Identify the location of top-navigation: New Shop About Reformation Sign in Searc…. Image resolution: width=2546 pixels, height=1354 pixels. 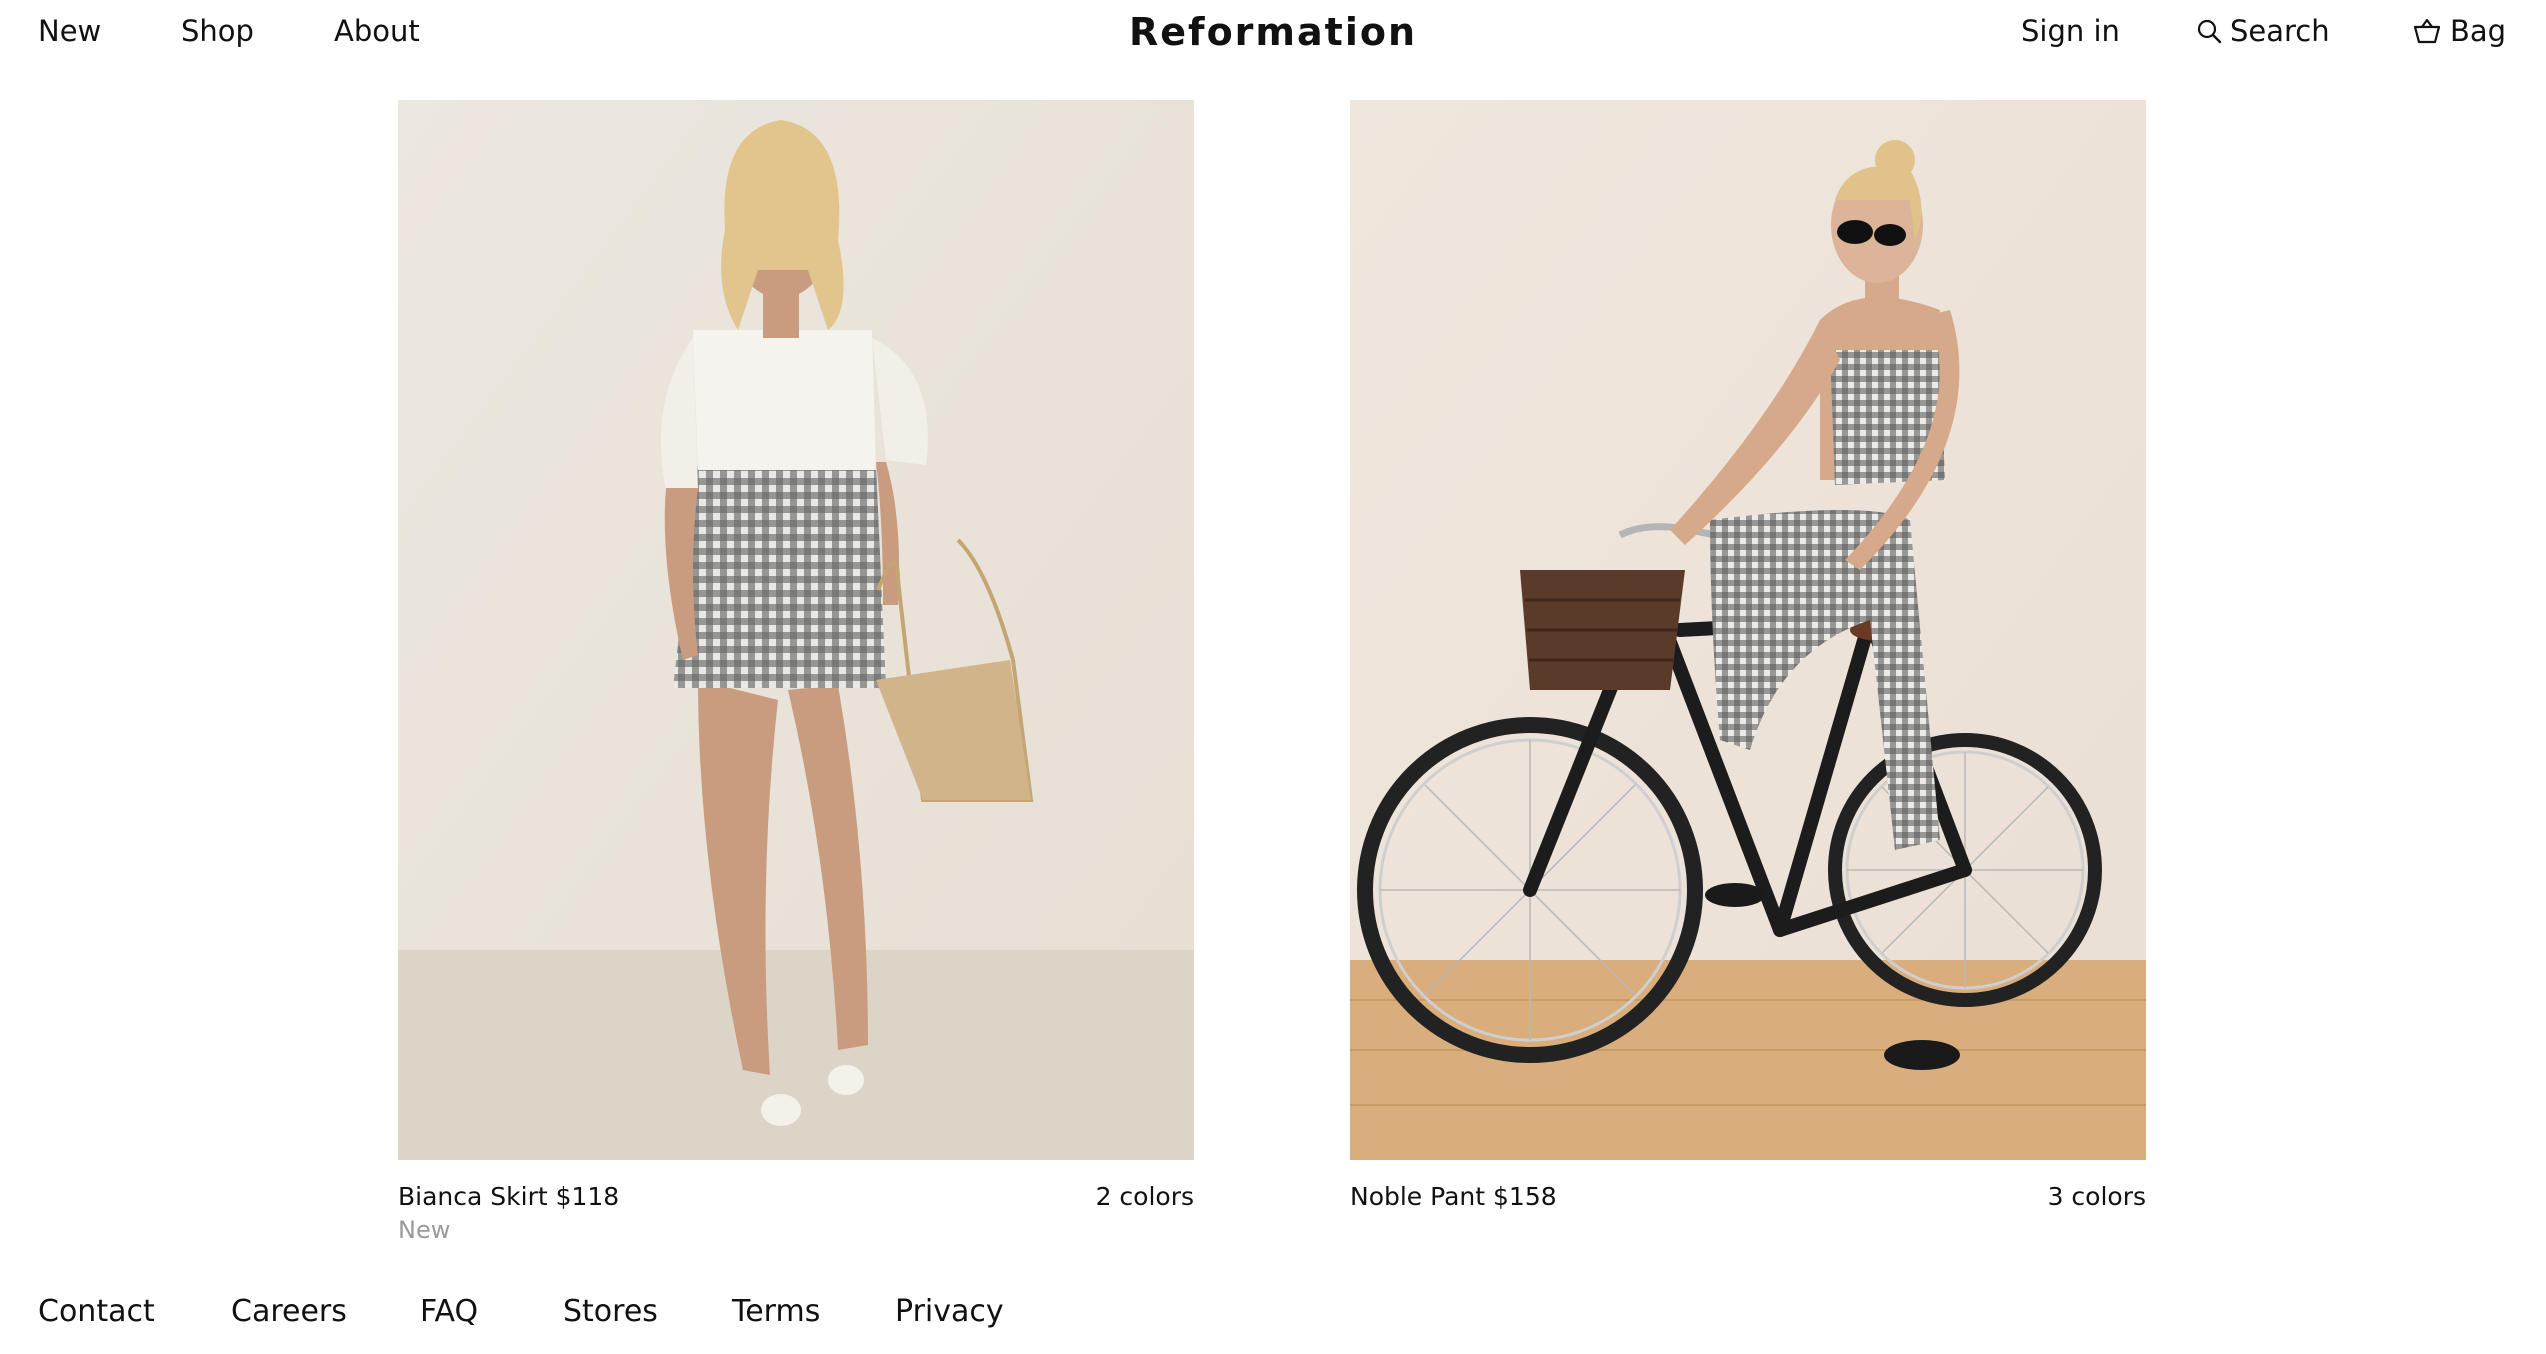
(1273, 34).